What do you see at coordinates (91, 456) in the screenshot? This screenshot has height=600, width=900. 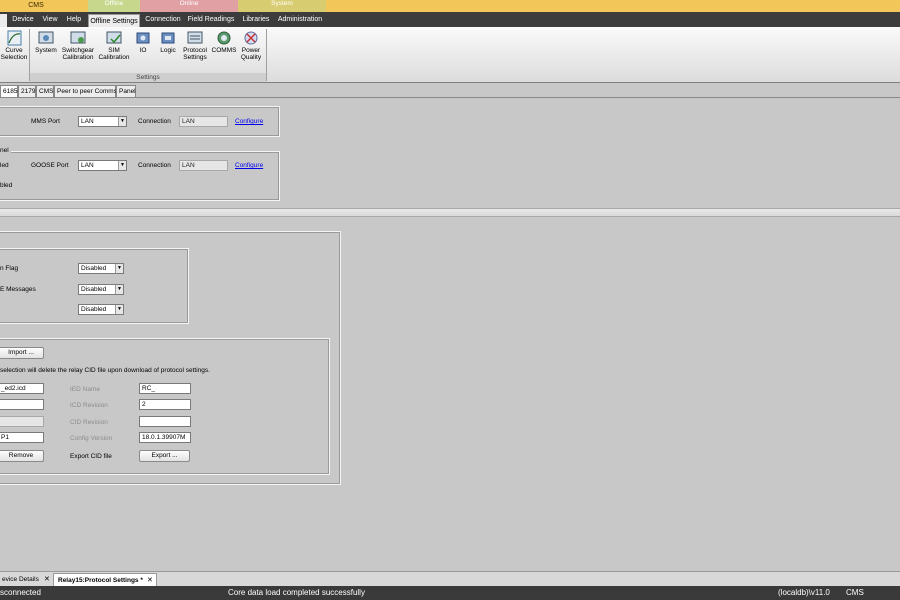 I see `export-cid-label: Export CID file` at bounding box center [91, 456].